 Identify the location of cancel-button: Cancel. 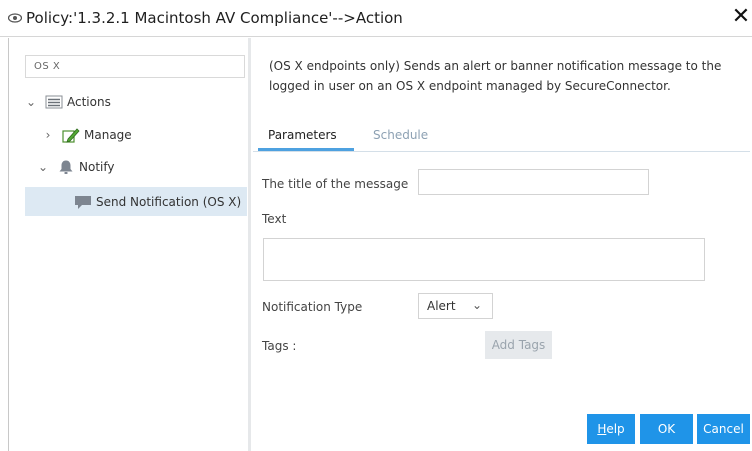
(723, 429).